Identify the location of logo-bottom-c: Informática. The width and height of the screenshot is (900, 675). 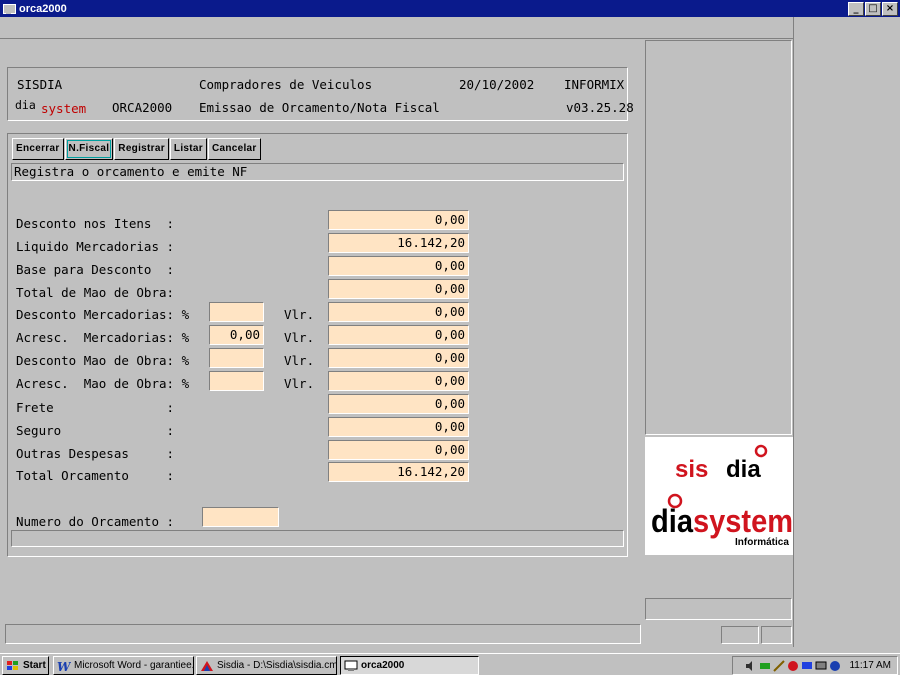
(762, 542).